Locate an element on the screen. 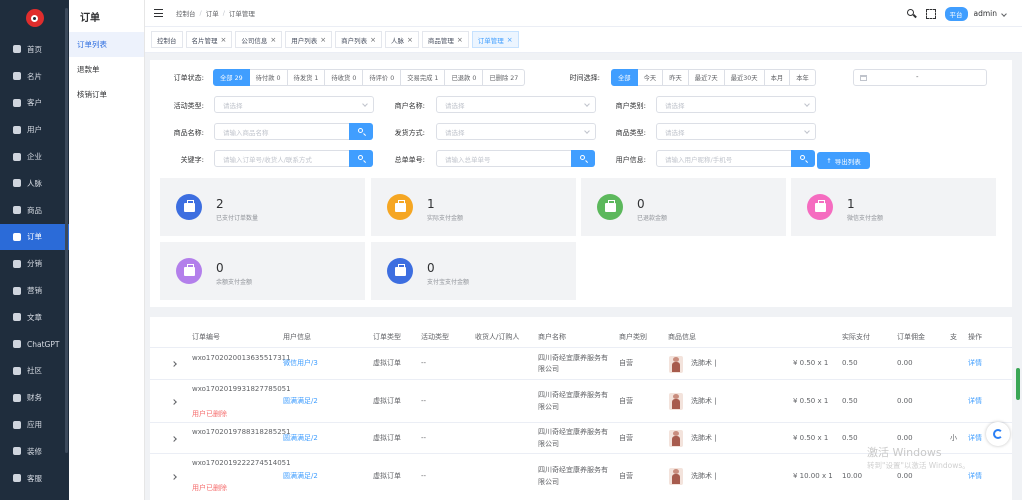 The width and height of the screenshot is (1022, 500). status-option: 已删除 27 is located at coordinates (504, 77).